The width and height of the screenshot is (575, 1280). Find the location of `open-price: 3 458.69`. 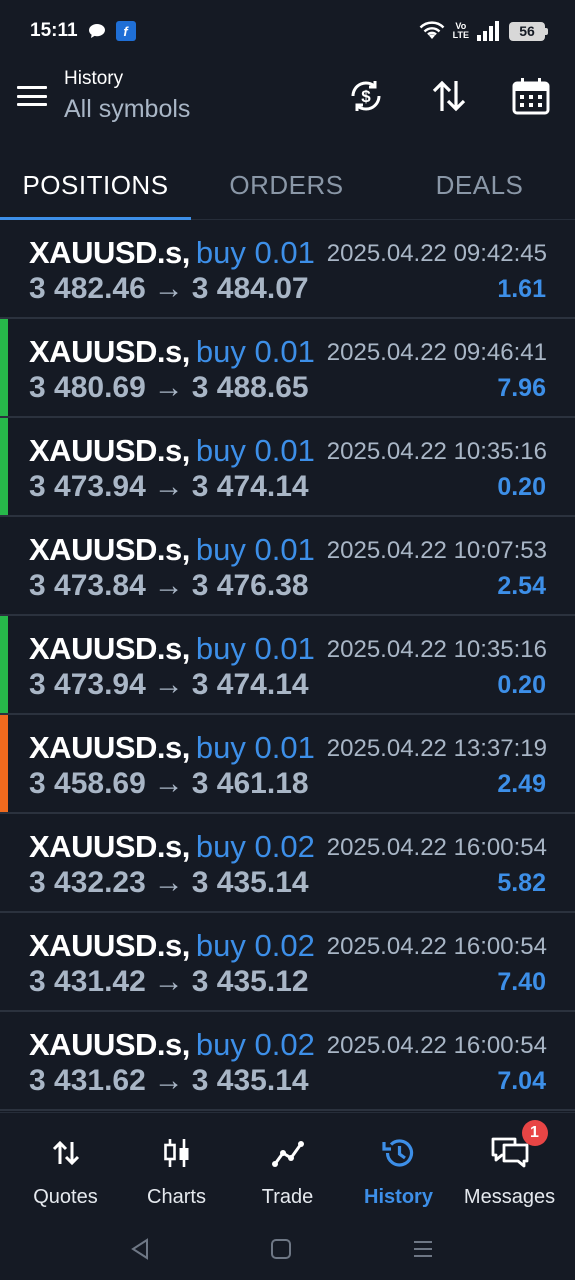

open-price: 3 458.69 is located at coordinates (87, 783).